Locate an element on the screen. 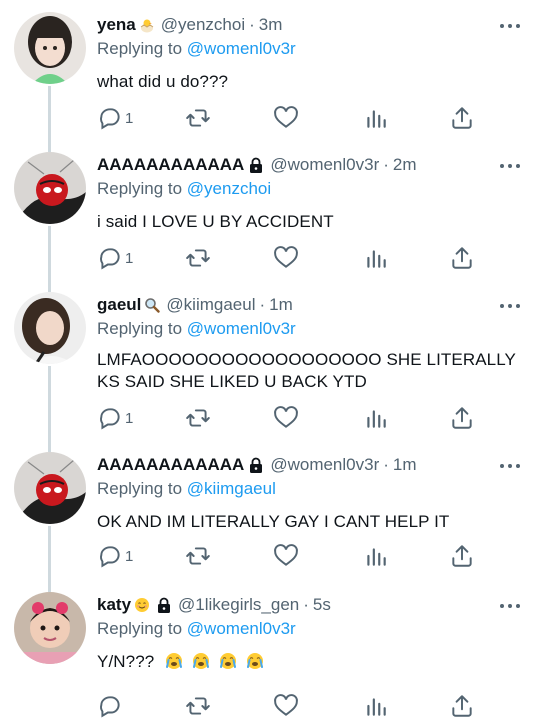  replying-to: Replying to @kiimgaeul is located at coordinates (309, 489).